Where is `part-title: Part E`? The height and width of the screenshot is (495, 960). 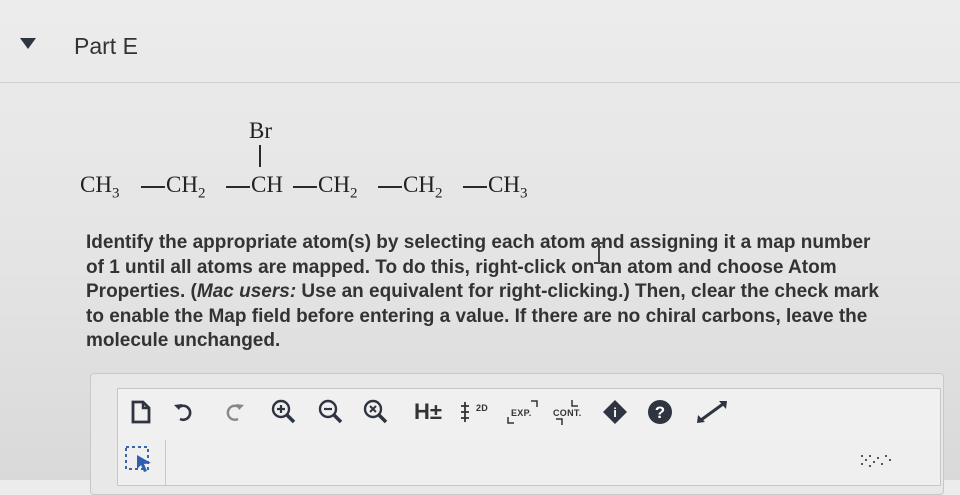 part-title: Part E is located at coordinates (106, 46).